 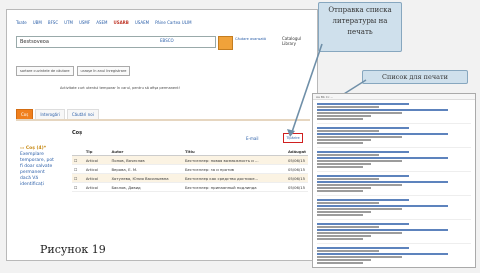 I want to click on table-header: Tip Autor Titlu Adăugat, so click(x=190, y=151).